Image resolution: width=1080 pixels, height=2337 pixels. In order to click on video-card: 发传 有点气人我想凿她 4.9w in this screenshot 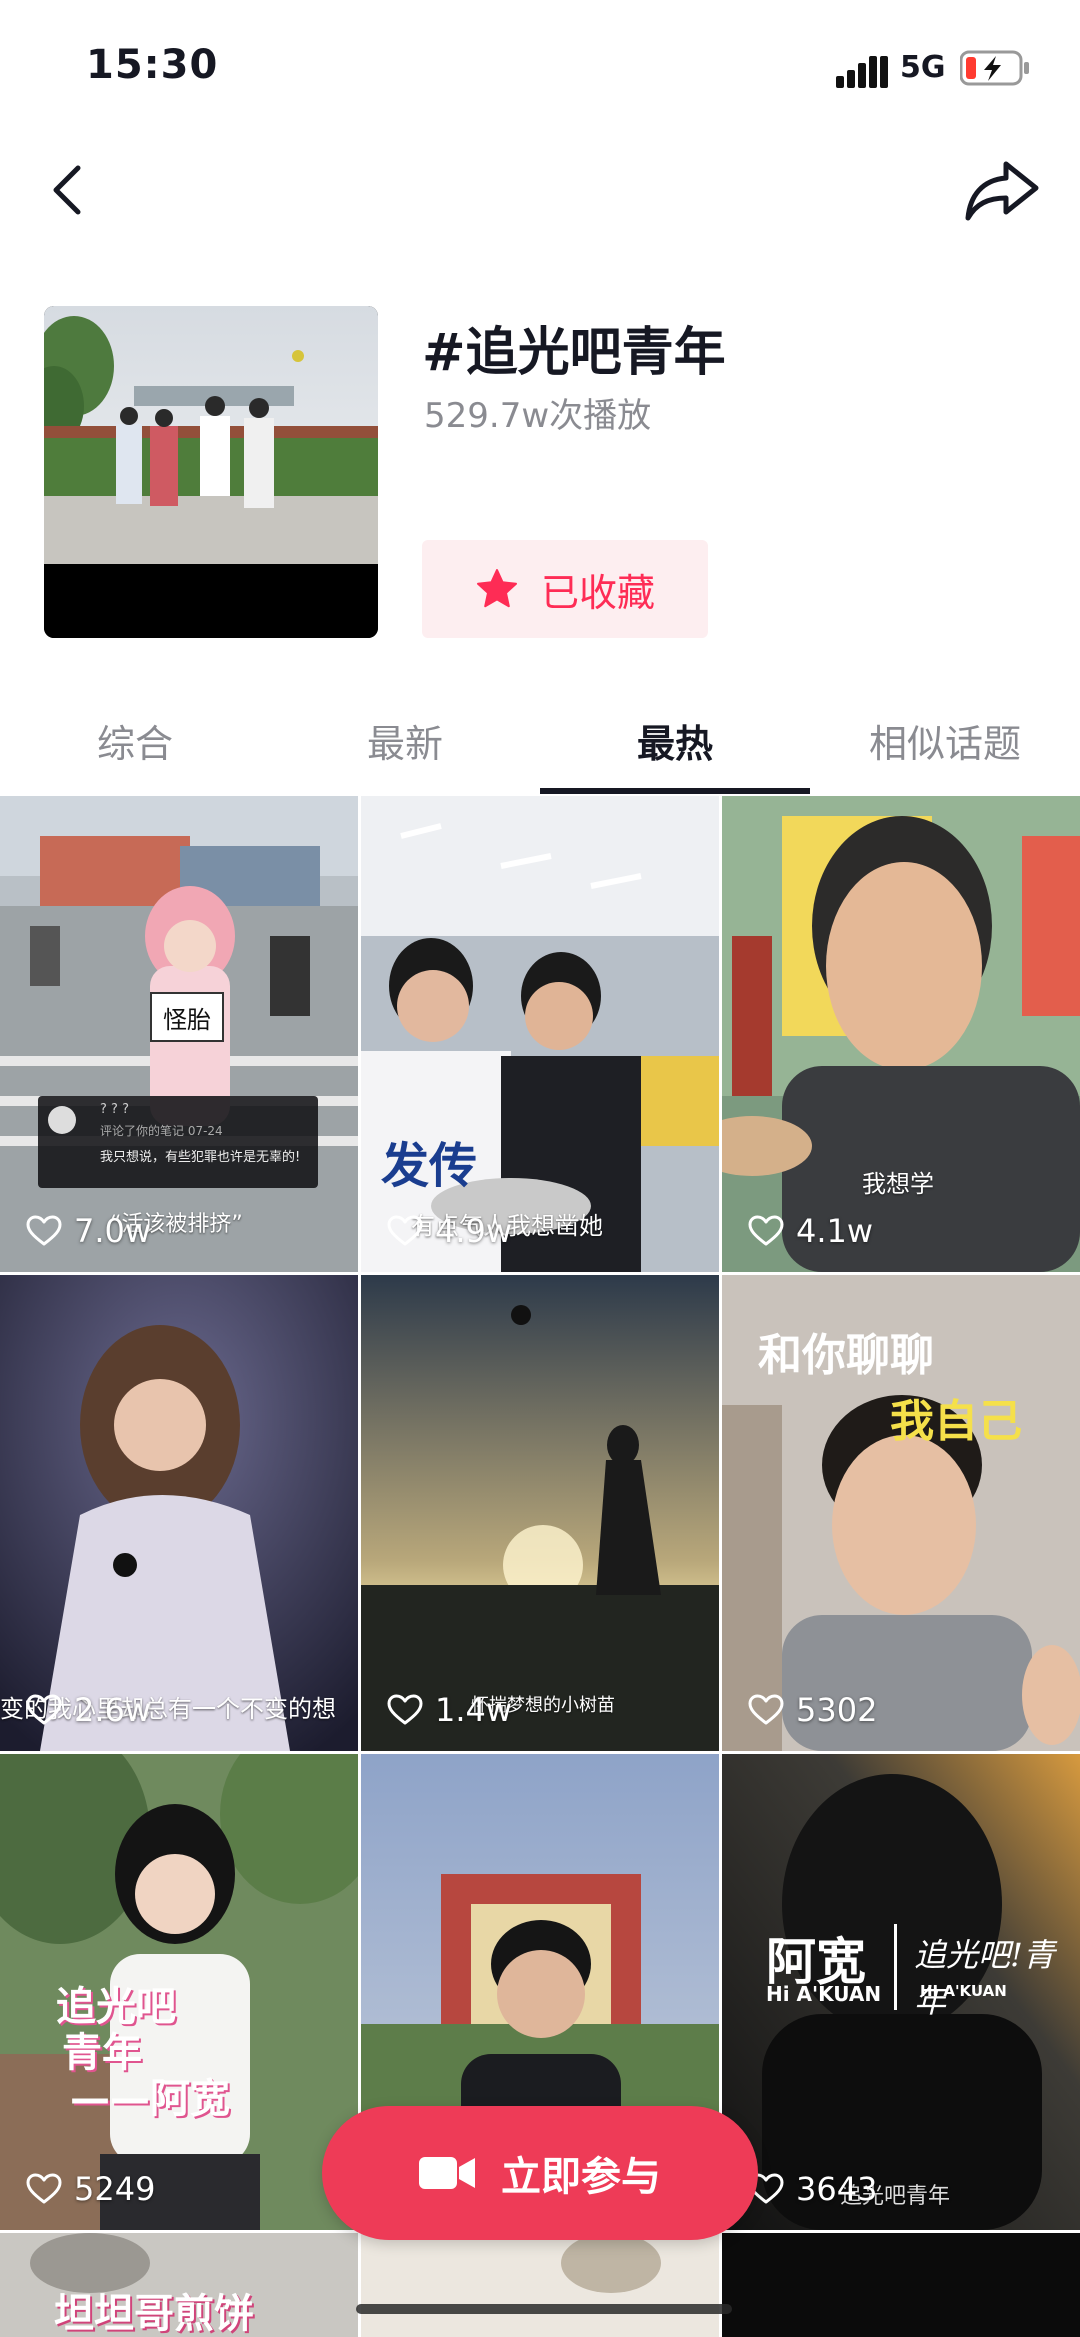, I will do `click(540, 1034)`.